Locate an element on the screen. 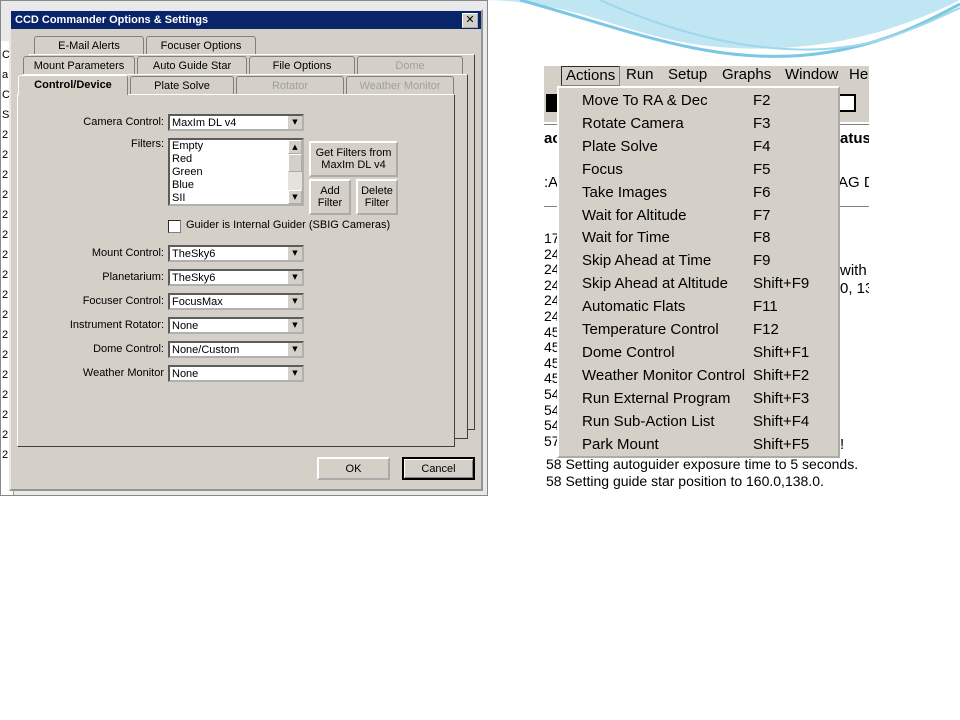 This screenshot has height=720, width=960. menu-item: Run External Program Shift+F3 is located at coordinates (698, 400).